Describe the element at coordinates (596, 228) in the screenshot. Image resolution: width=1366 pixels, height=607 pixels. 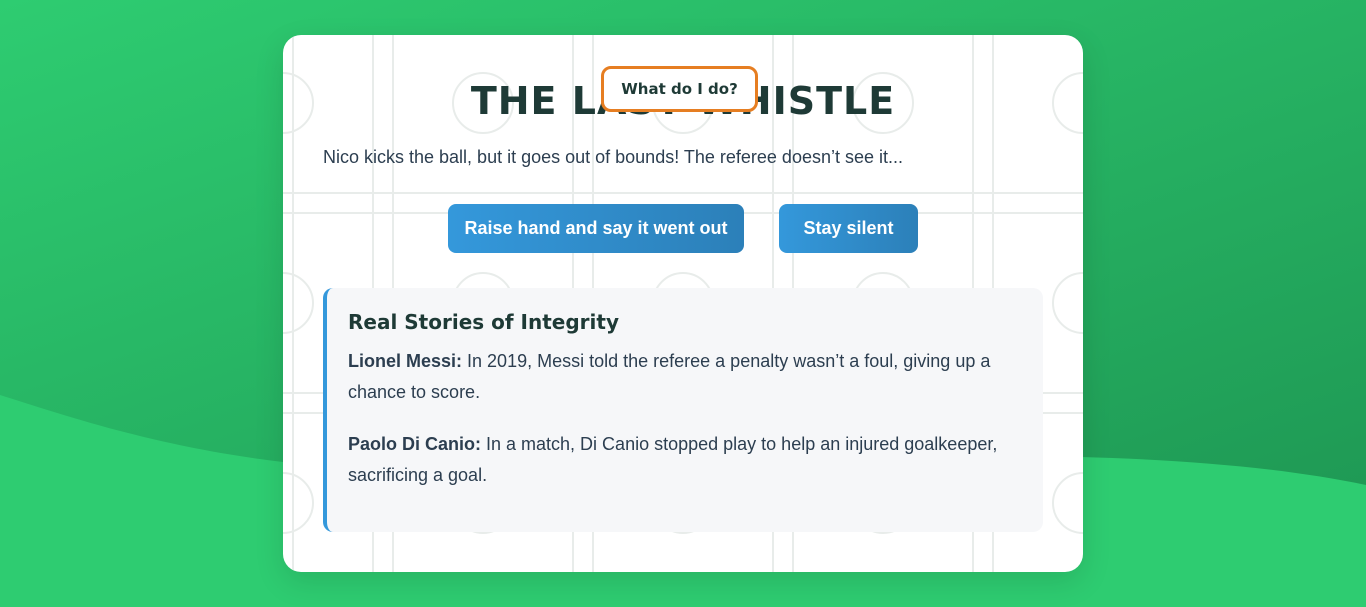
I see `raise-hand-button: Raise hand and say it went out` at that location.